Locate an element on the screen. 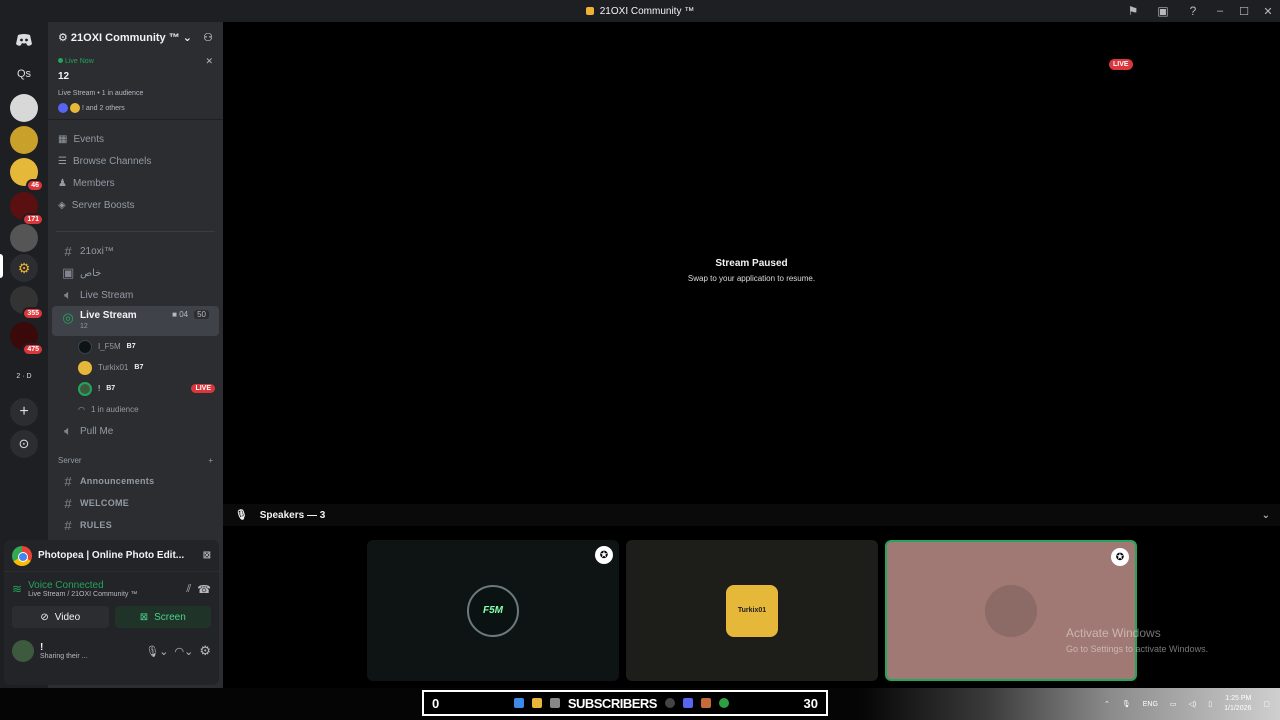 Image resolution: width=1280 pixels, height=720 pixels. boost-icon: ◈ is located at coordinates (62, 205).